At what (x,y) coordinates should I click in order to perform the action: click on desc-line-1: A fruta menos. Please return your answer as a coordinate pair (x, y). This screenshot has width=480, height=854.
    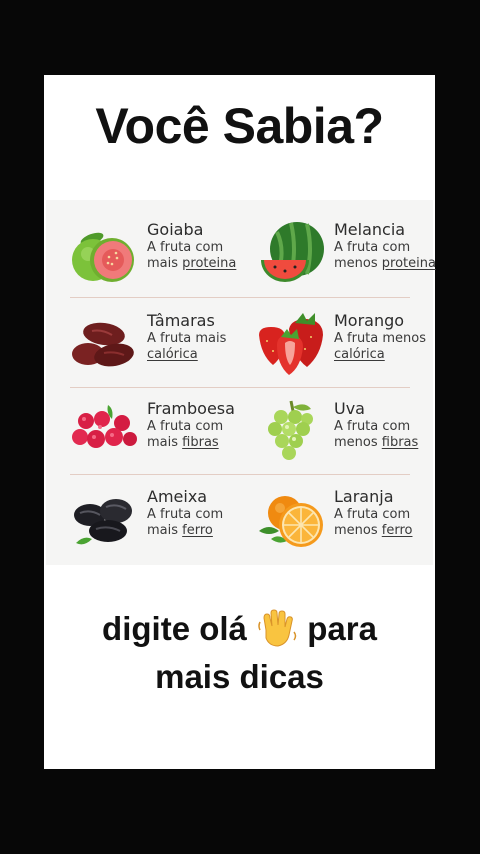
    Looking at the image, I should click on (380, 338).